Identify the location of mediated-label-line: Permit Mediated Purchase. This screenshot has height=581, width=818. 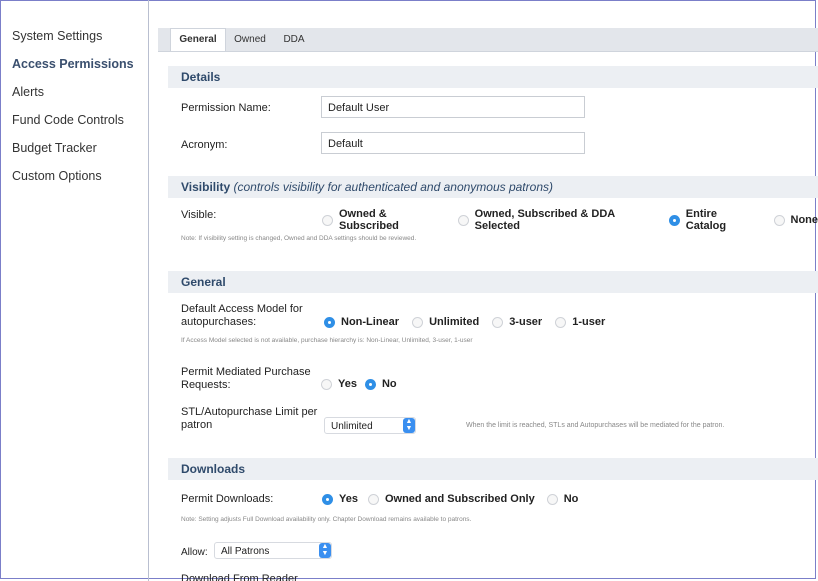
(246, 372).